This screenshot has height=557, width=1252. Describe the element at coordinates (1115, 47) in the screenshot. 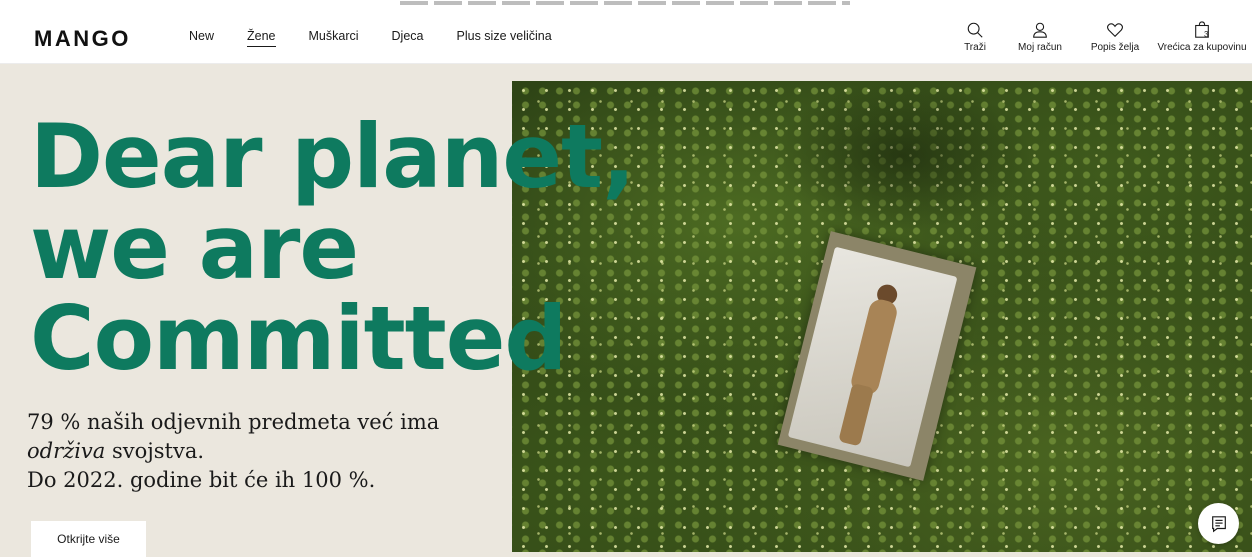

I see `wishlist-label: Popis želja` at that location.